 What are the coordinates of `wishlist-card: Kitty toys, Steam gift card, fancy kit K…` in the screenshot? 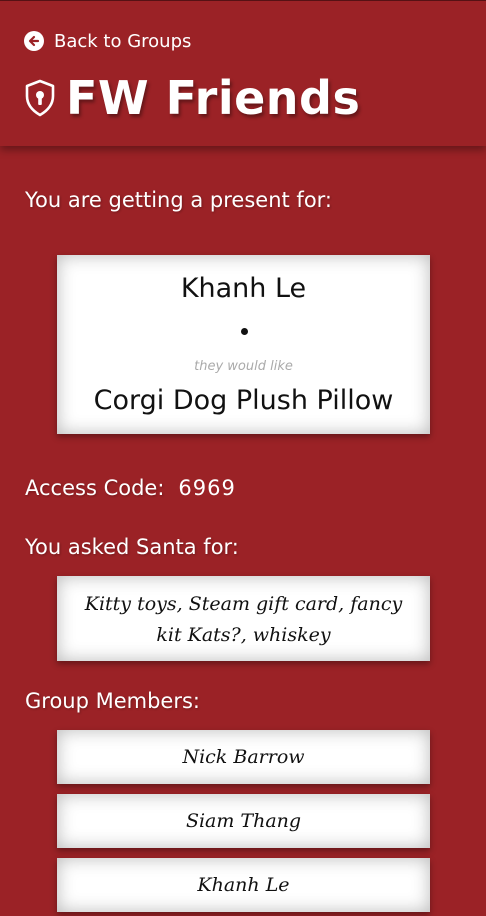 It's located at (243, 618).